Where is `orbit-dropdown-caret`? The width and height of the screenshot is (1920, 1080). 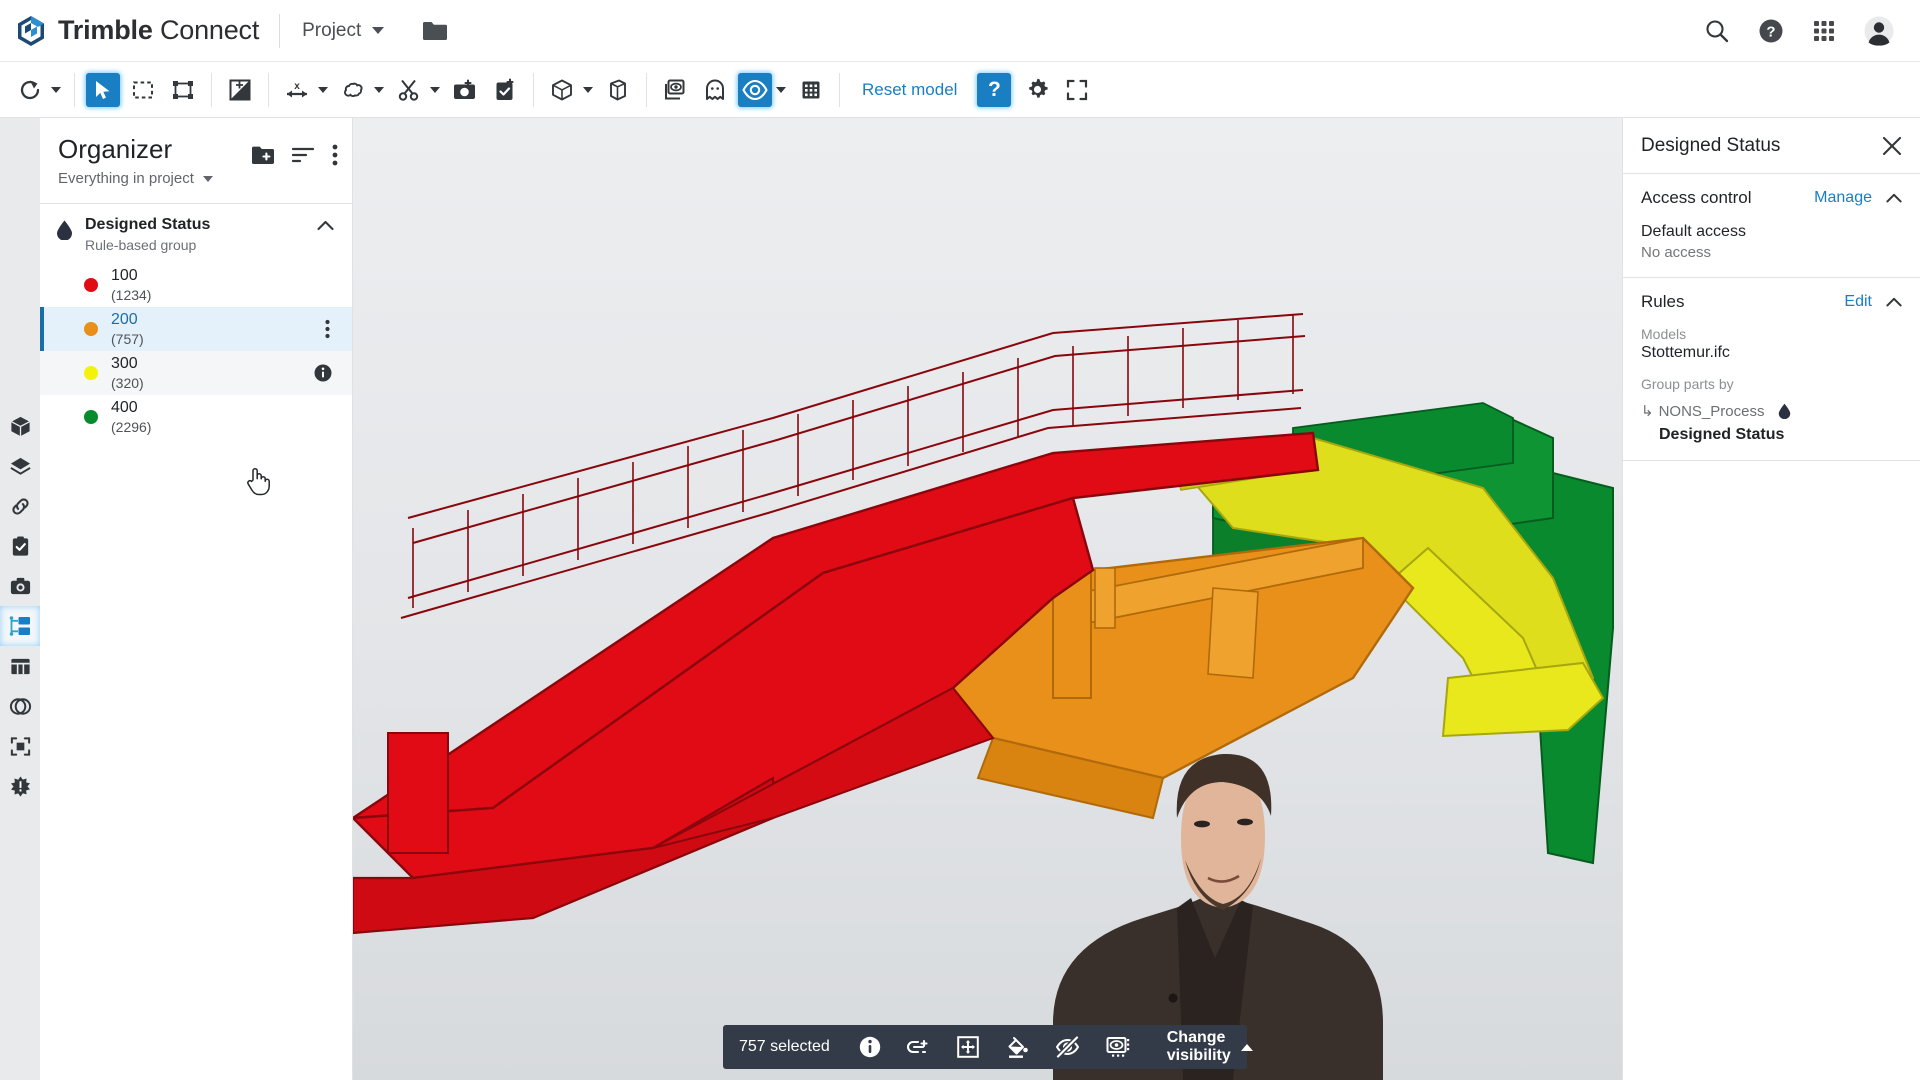 orbit-dropdown-caret is located at coordinates (56, 89).